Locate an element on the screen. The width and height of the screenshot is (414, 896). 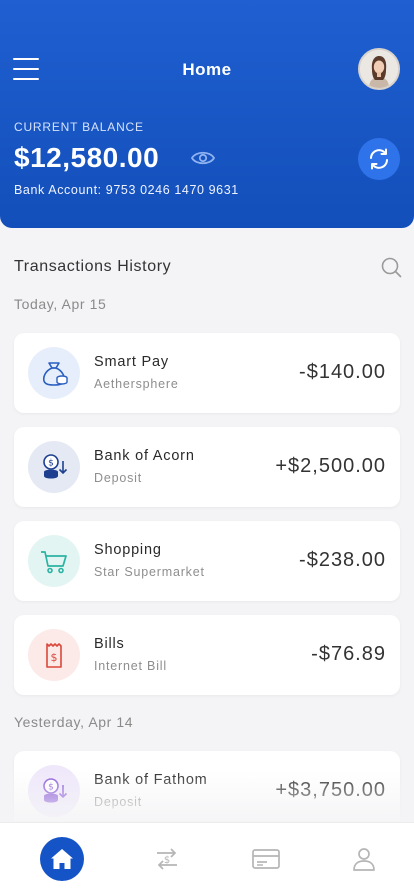
tab-cards is located at coordinates (266, 859).